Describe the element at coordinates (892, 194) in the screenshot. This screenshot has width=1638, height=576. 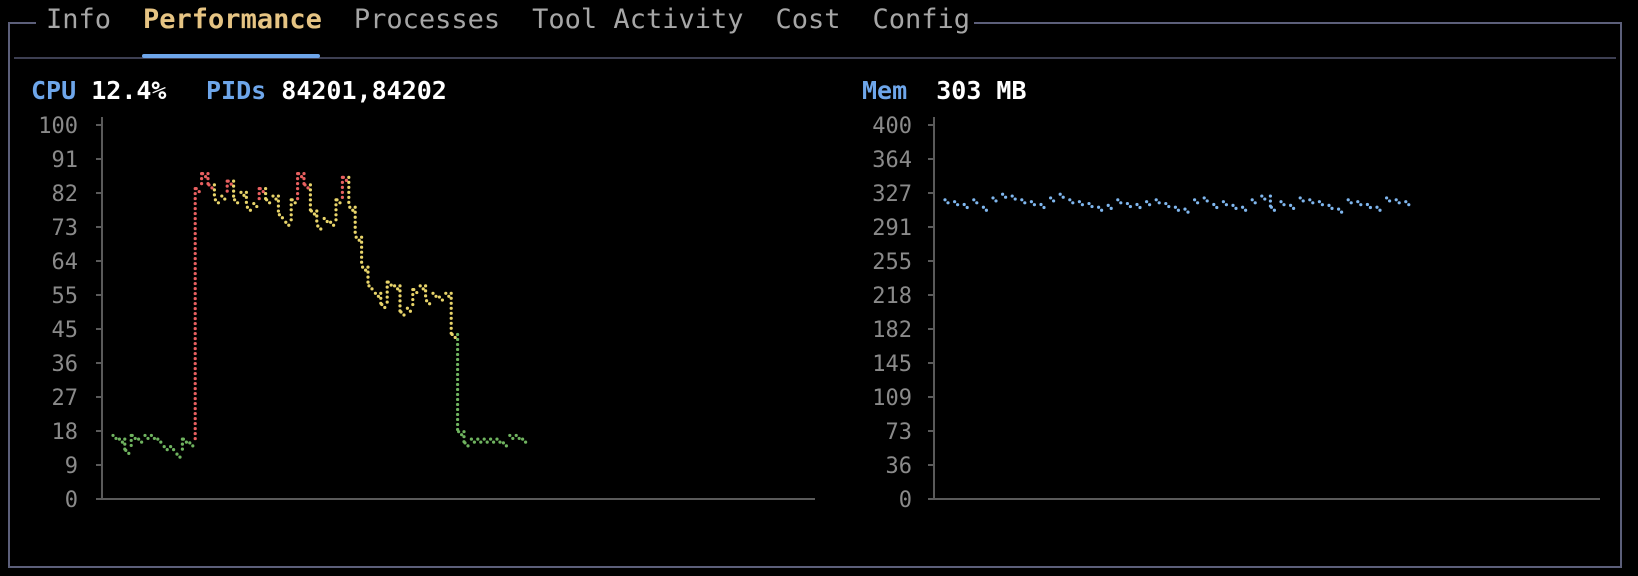
I see `mem-tick-label: 327` at that location.